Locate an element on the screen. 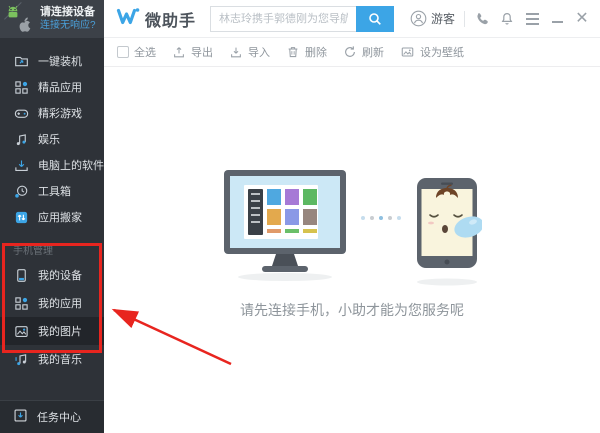 The height and width of the screenshot is (433, 600). bell-icon is located at coordinates (507, 19).